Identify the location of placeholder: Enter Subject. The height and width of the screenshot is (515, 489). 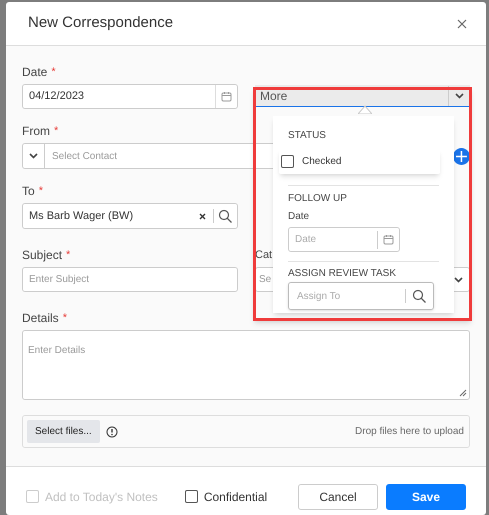
(59, 280).